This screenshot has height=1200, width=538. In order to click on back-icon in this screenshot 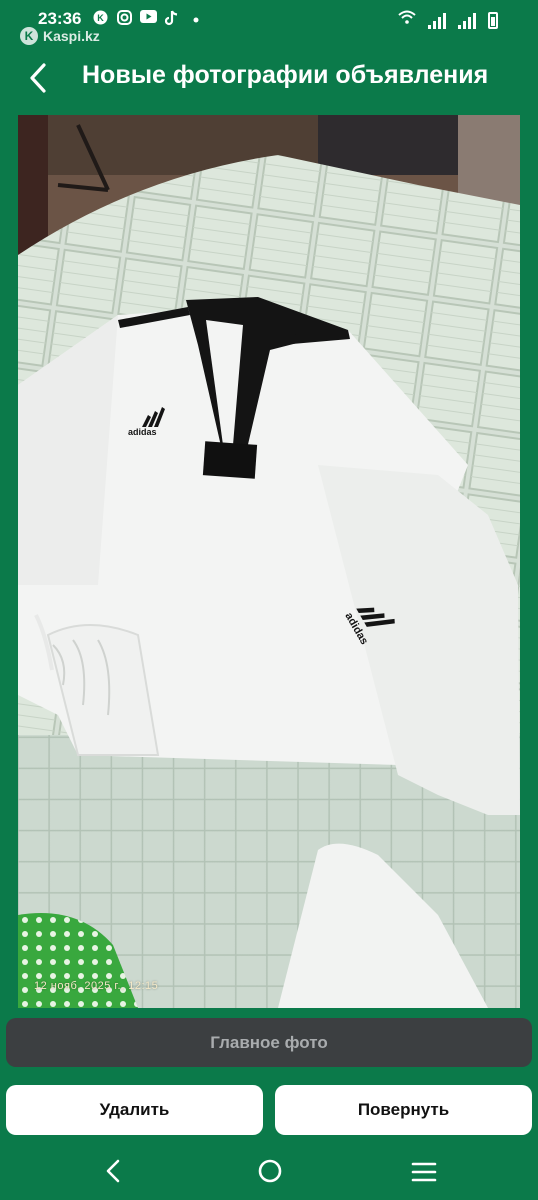, I will do `click(113, 1171)`.